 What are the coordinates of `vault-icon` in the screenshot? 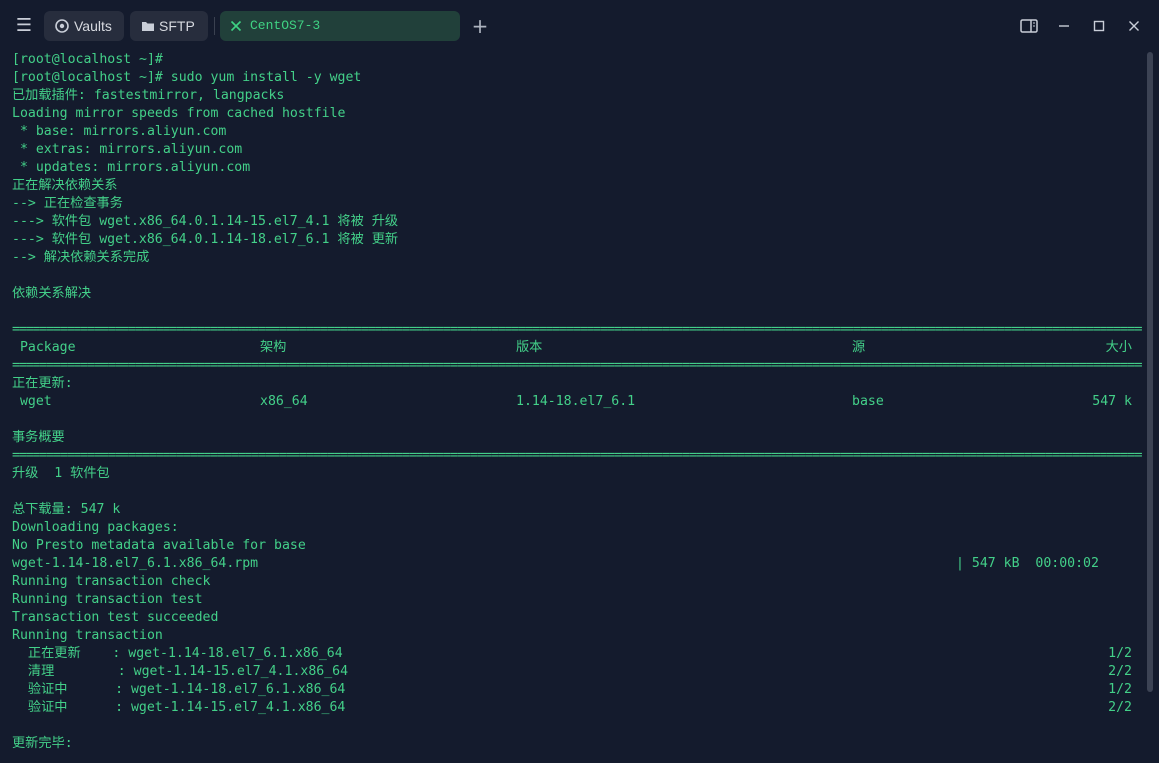 It's located at (62, 26).